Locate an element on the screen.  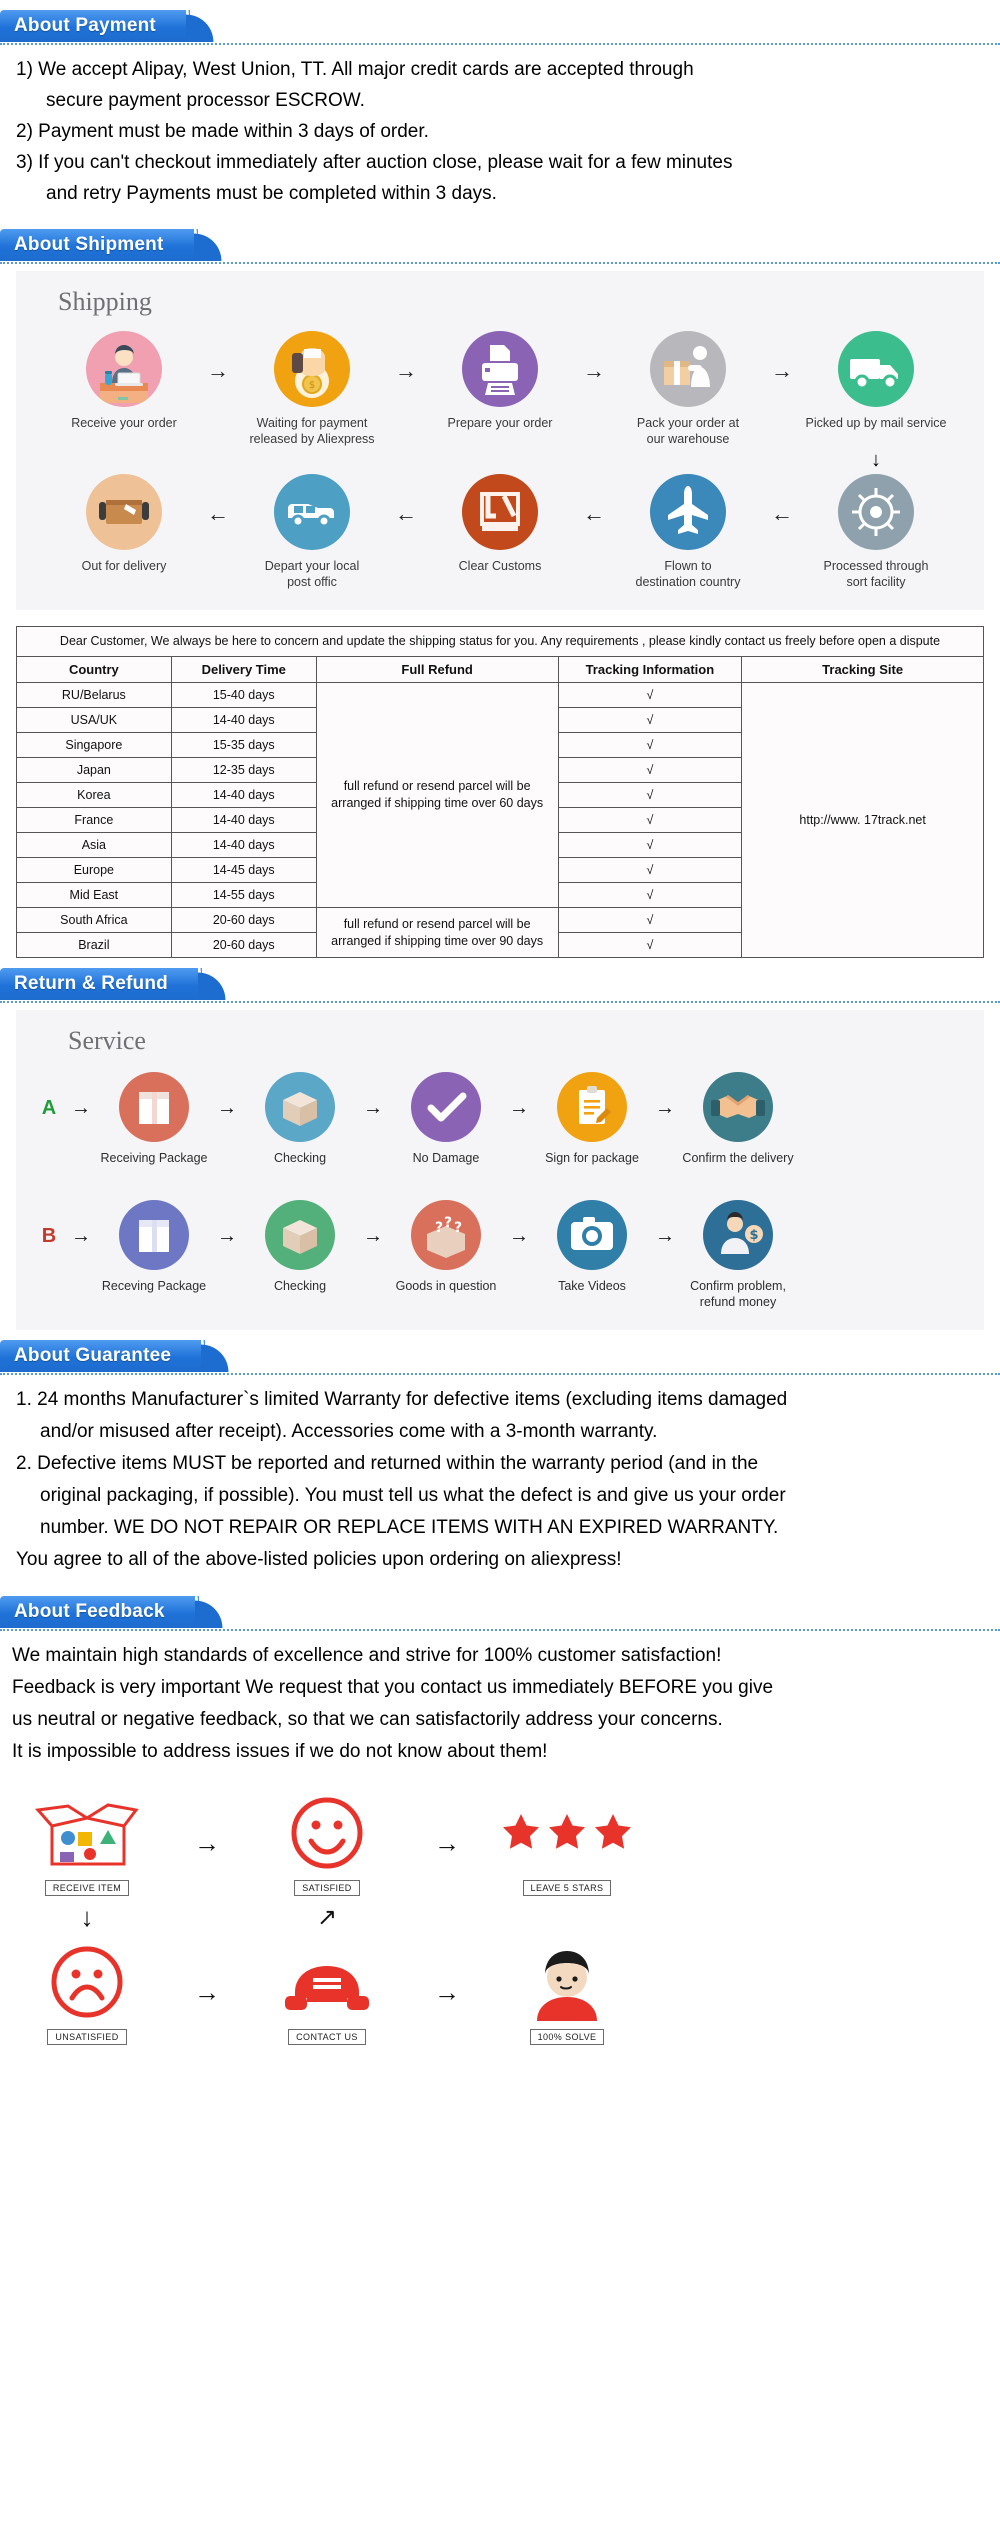
section-header-return-refund: Return & Refund is located at coordinates (500, 985).